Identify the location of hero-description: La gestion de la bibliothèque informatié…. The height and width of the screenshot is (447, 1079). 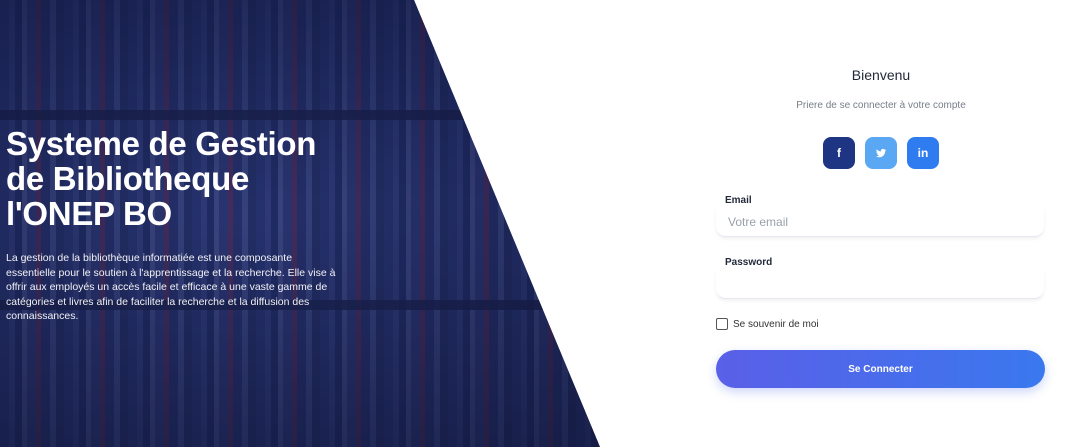
(171, 287).